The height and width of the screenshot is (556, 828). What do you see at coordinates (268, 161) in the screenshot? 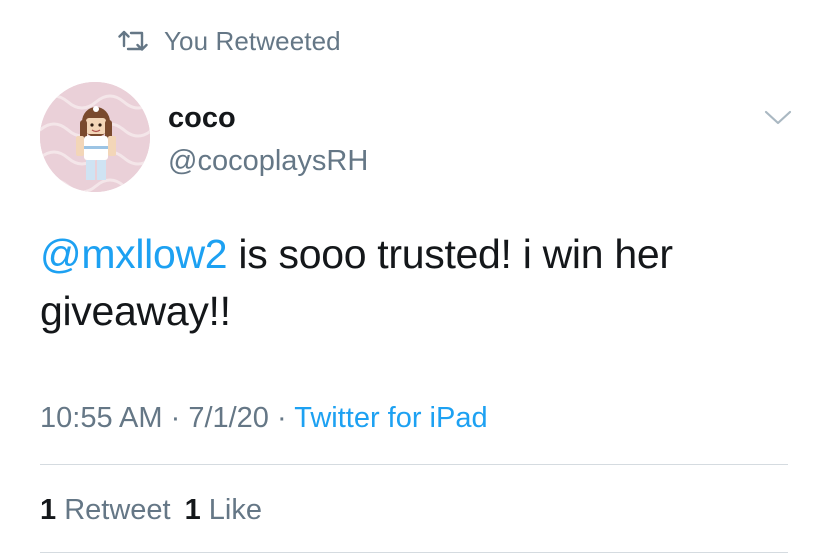
I see `author-handle: @cocoplaysRH` at bounding box center [268, 161].